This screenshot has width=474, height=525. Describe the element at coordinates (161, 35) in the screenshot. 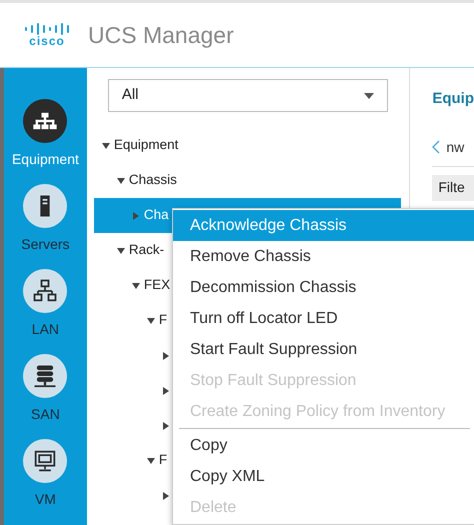

I see `app-title: UCS Manager` at that location.